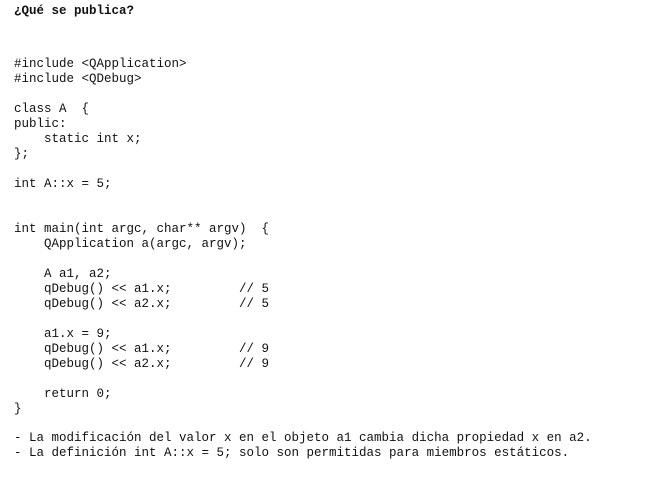 The height and width of the screenshot is (486, 647). I want to click on code-line: qDebug() << a1.x; // 9, so click(142, 349).